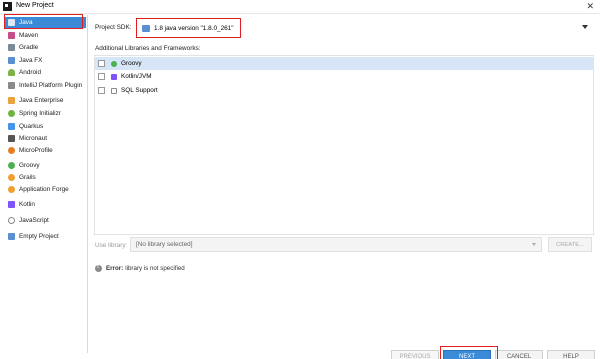 The width and height of the screenshot is (600, 359). What do you see at coordinates (11, 220) in the screenshot?
I see `javascript-icon` at bounding box center [11, 220].